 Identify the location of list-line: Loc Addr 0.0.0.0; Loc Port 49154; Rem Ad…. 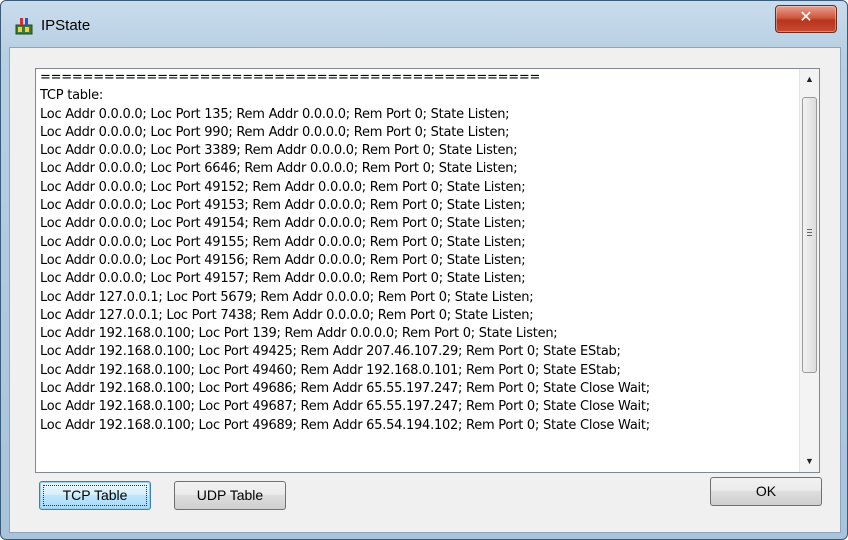
(283, 224).